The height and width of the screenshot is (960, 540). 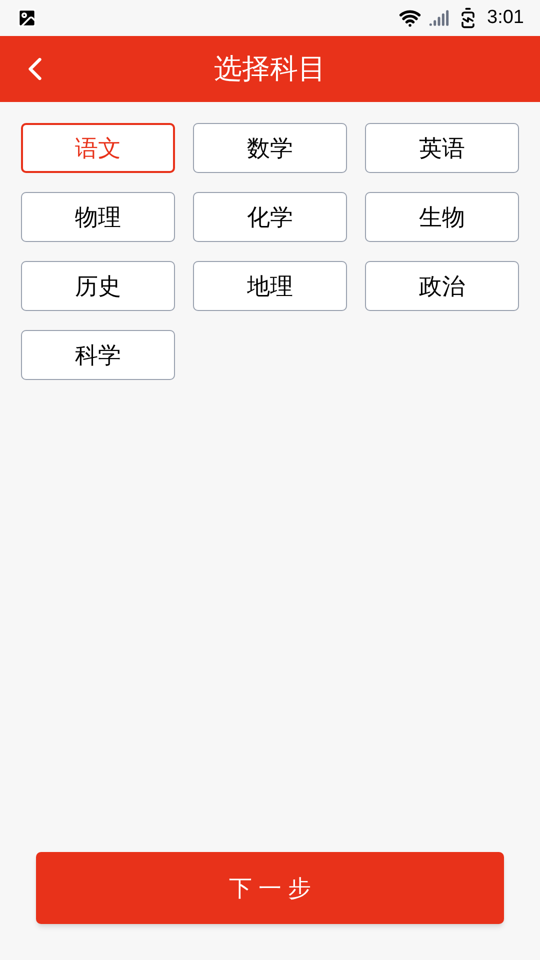 I want to click on subject-option: 英语, so click(x=442, y=148).